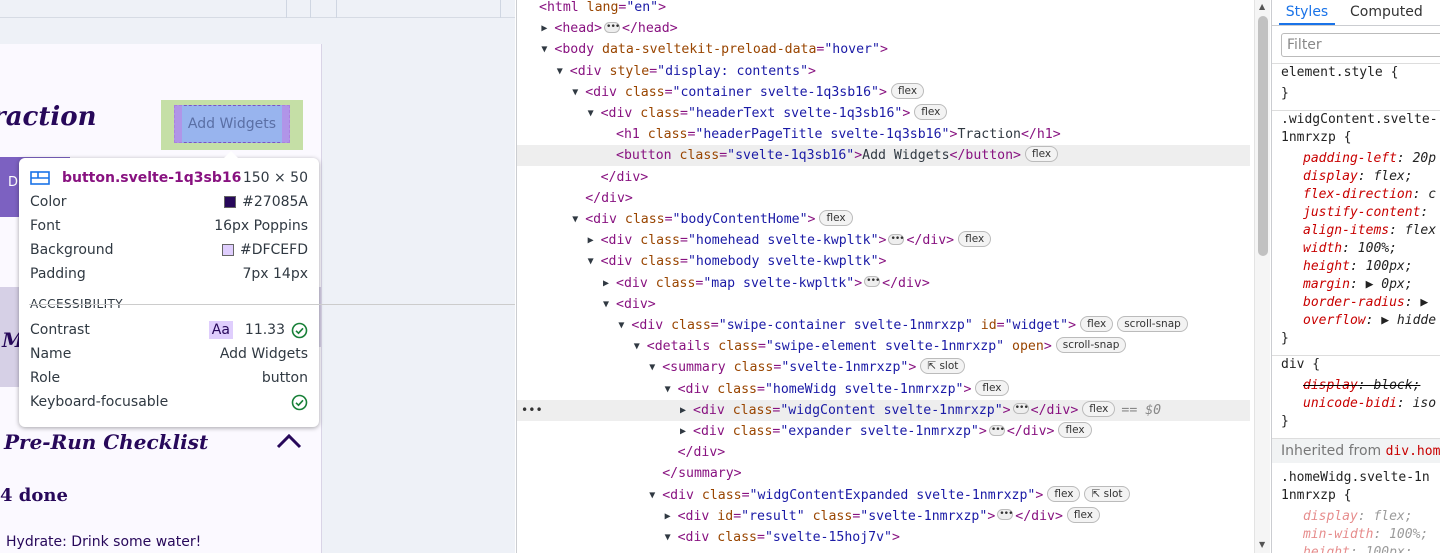 This screenshot has width=1440, height=553. Describe the element at coordinates (289, 441) in the screenshot. I see `chevron-up-icon` at that location.